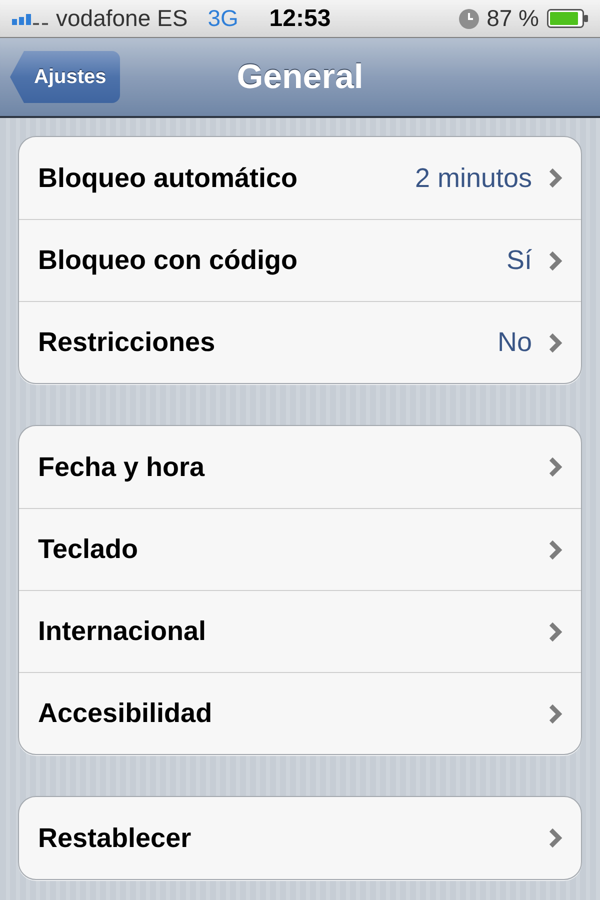 The width and height of the screenshot is (600, 900). What do you see at coordinates (127, 343) in the screenshot?
I see `row-label: Restricciones` at bounding box center [127, 343].